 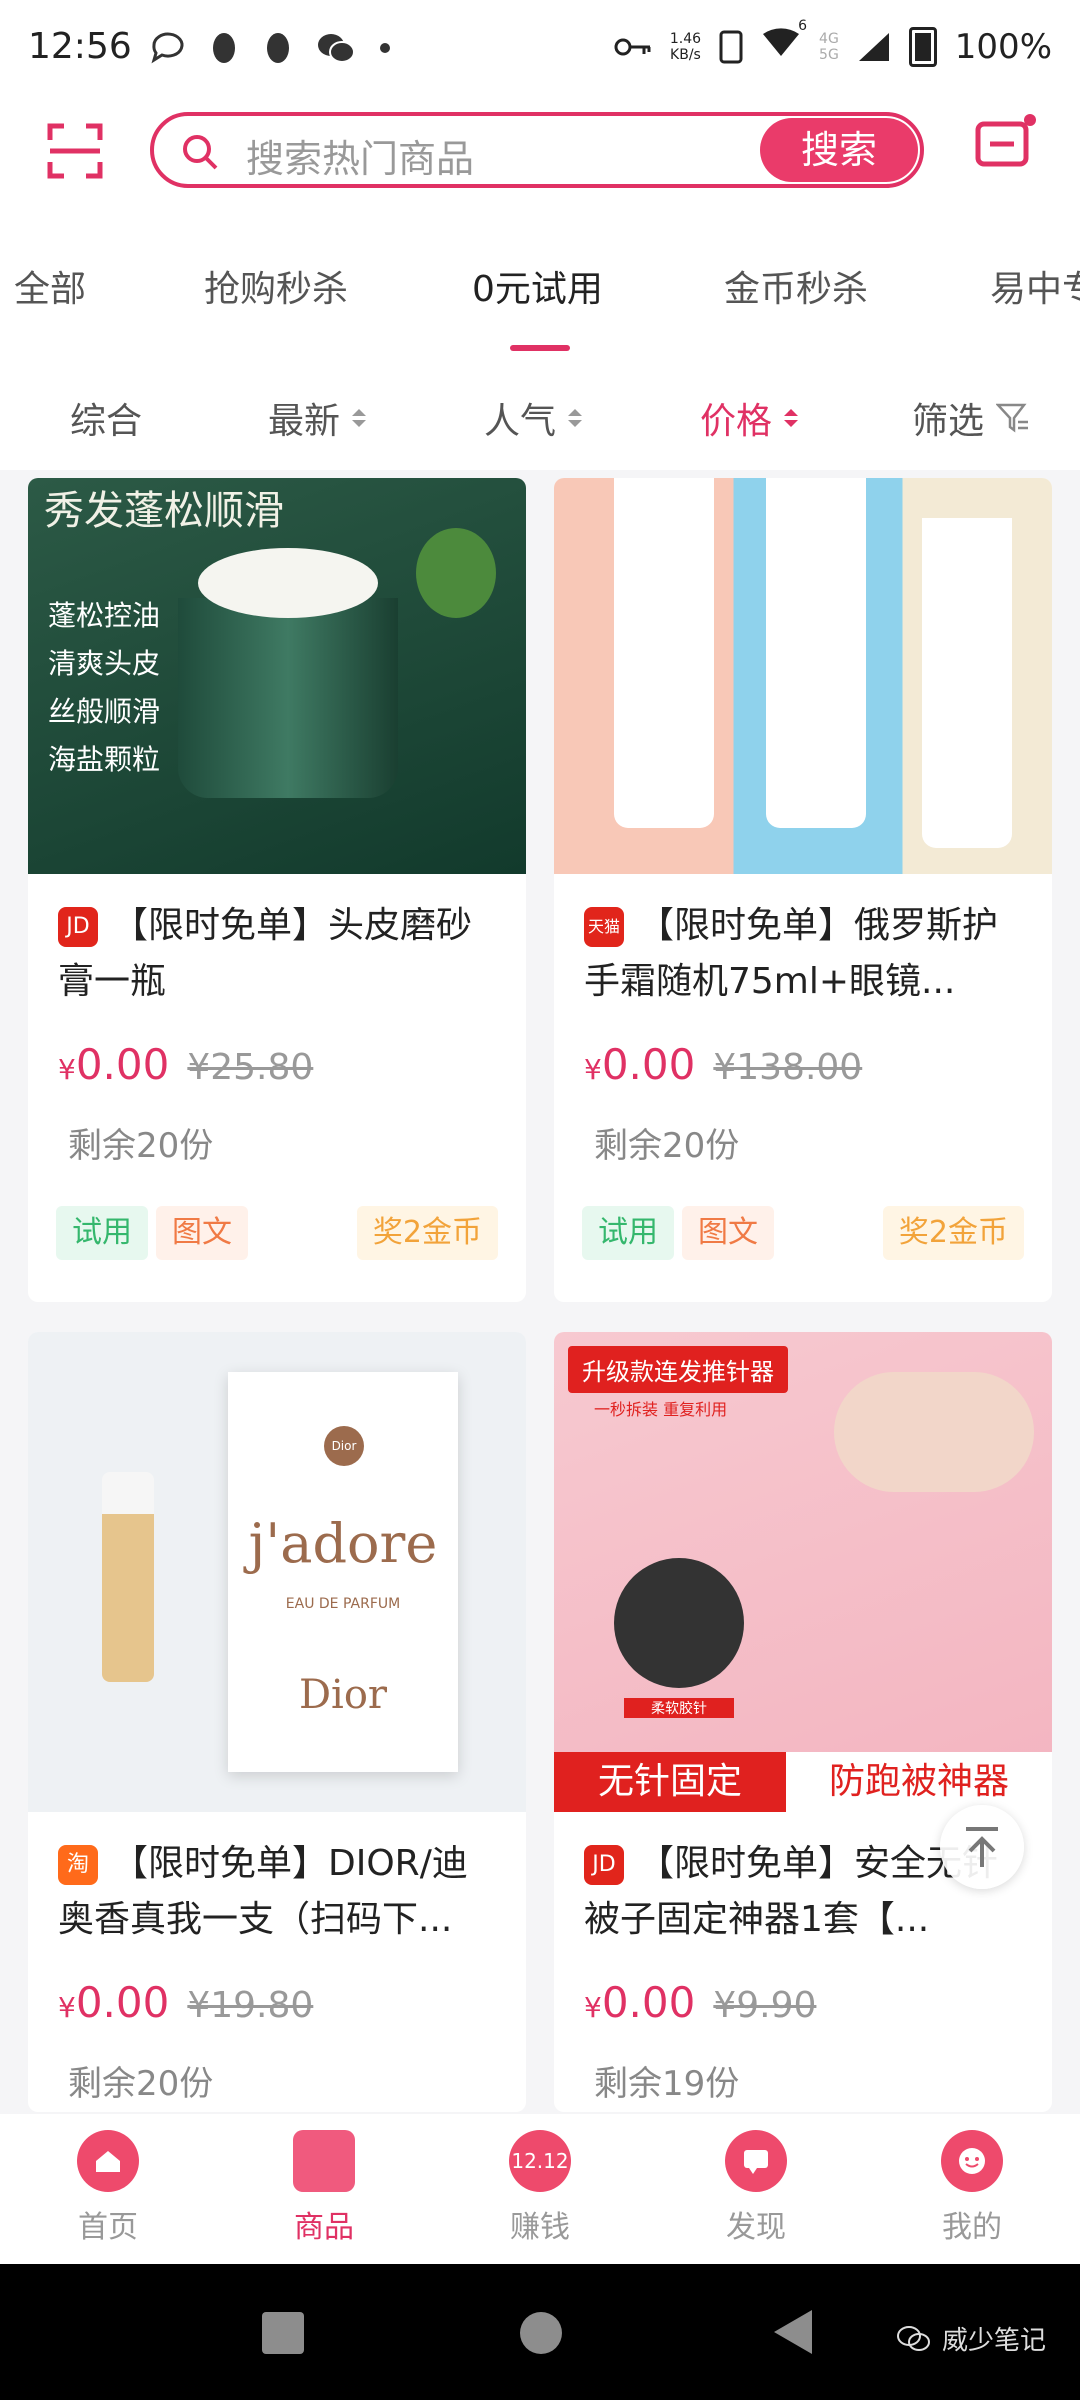 I want to click on tube, so click(x=664, y=653).